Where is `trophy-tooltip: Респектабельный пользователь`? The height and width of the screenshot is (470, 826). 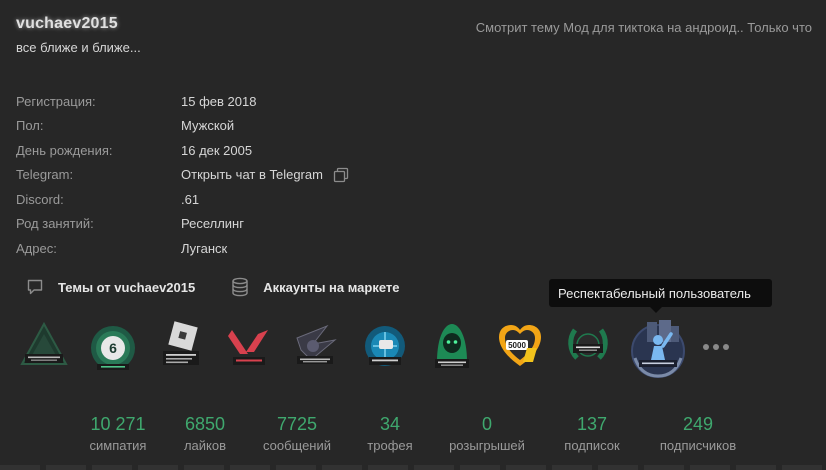
trophy-tooltip: Респектабельный пользователь is located at coordinates (660, 296).